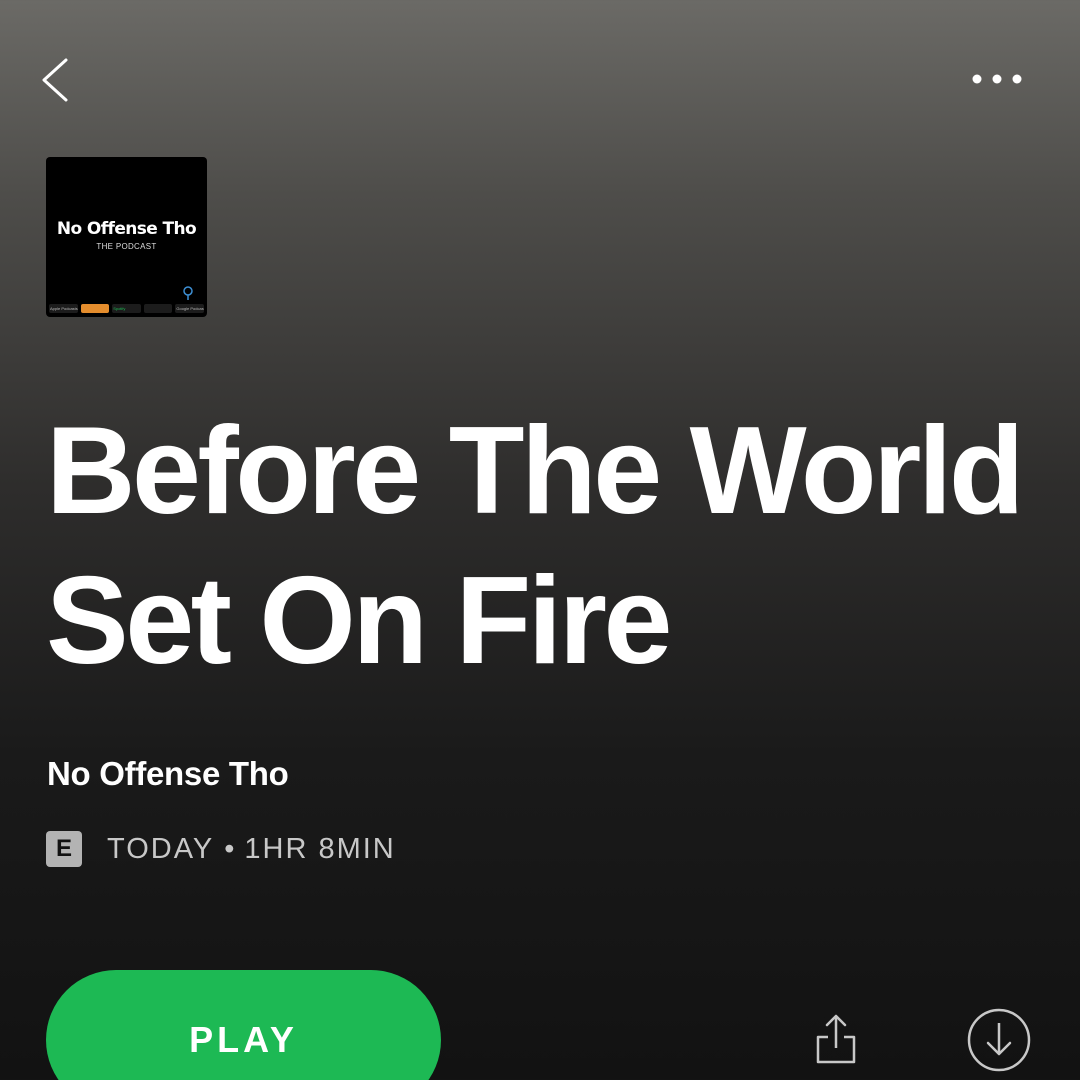 The width and height of the screenshot is (1080, 1080). I want to click on share-button, so click(836, 1040).